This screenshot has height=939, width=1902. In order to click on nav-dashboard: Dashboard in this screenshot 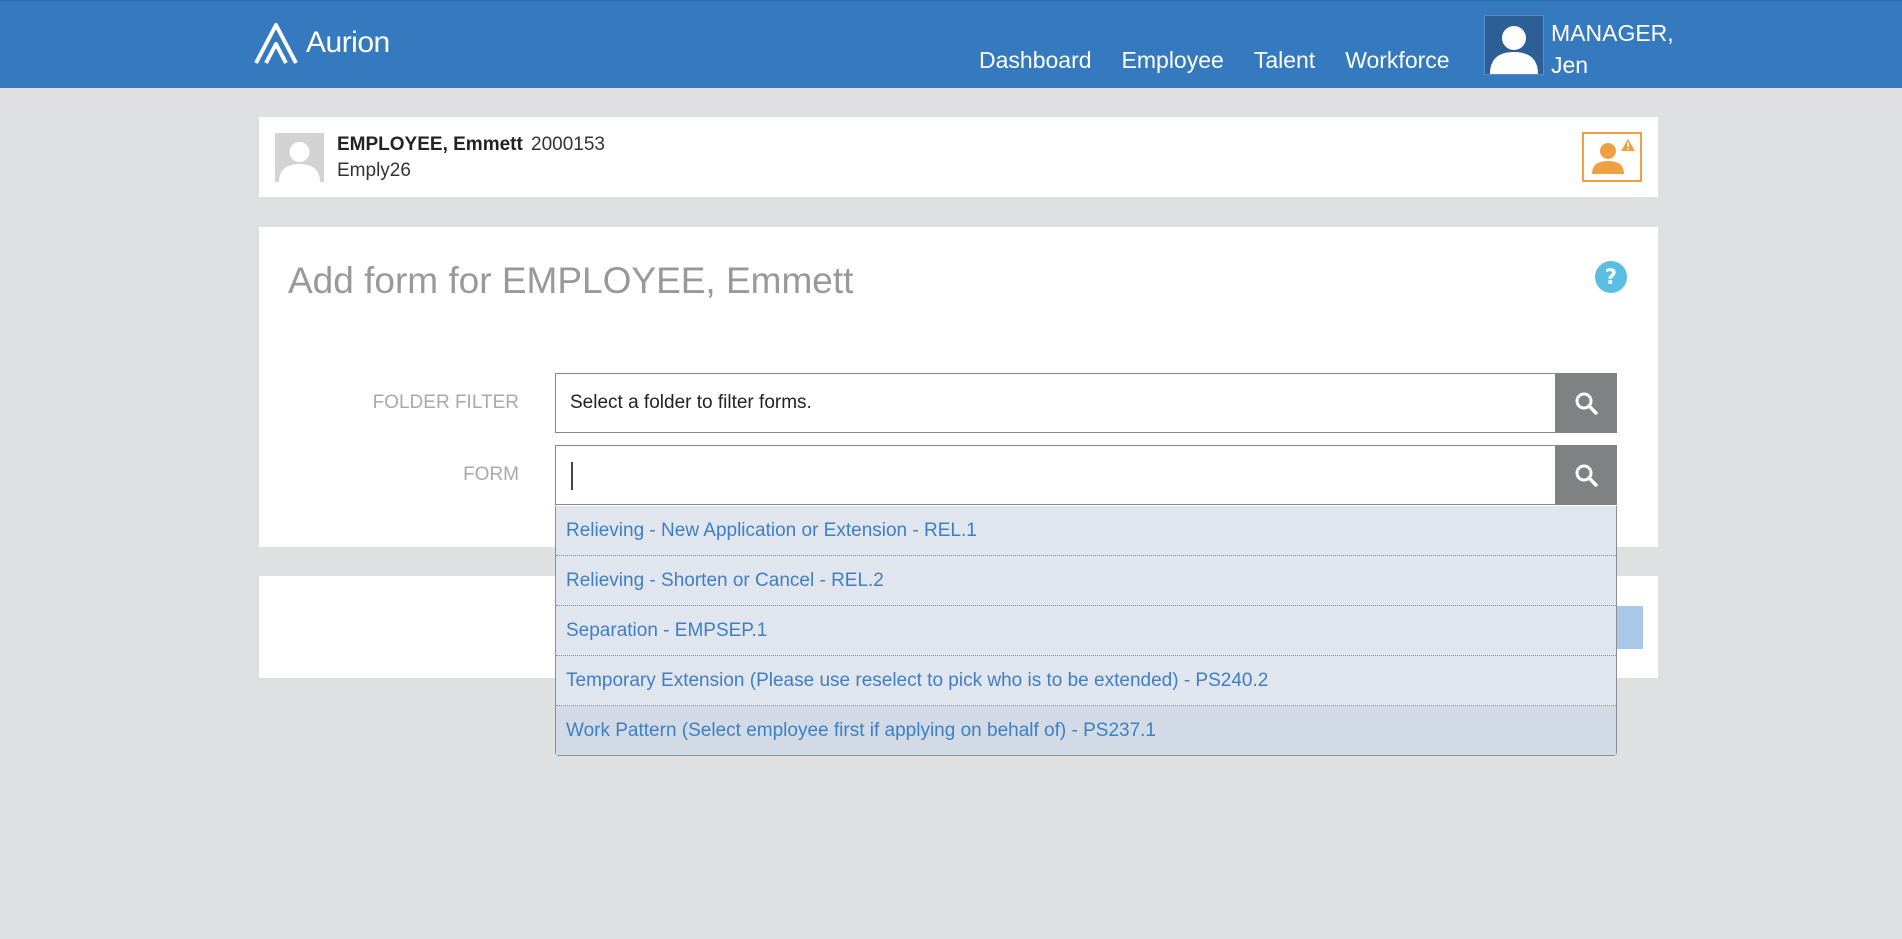, I will do `click(1035, 60)`.